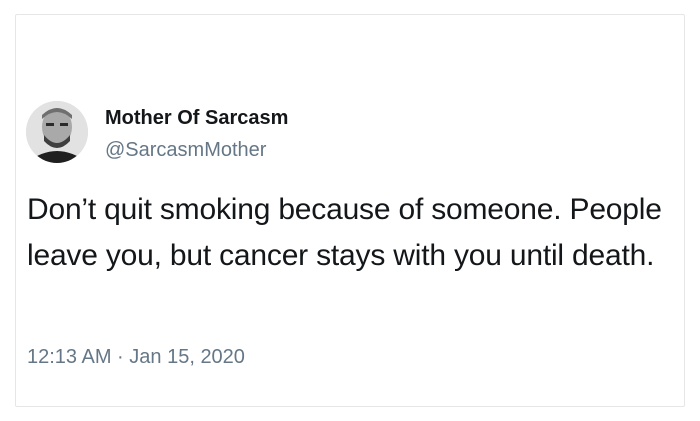 The height and width of the screenshot is (421, 700). Describe the element at coordinates (136, 357) in the screenshot. I see `tweet-timestamp: 12:13 AM · Jan 15, 2020` at that location.